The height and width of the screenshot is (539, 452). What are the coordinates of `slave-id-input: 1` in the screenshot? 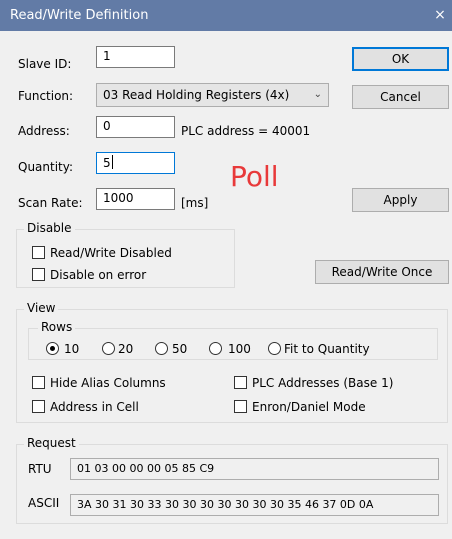 It's located at (135, 57).